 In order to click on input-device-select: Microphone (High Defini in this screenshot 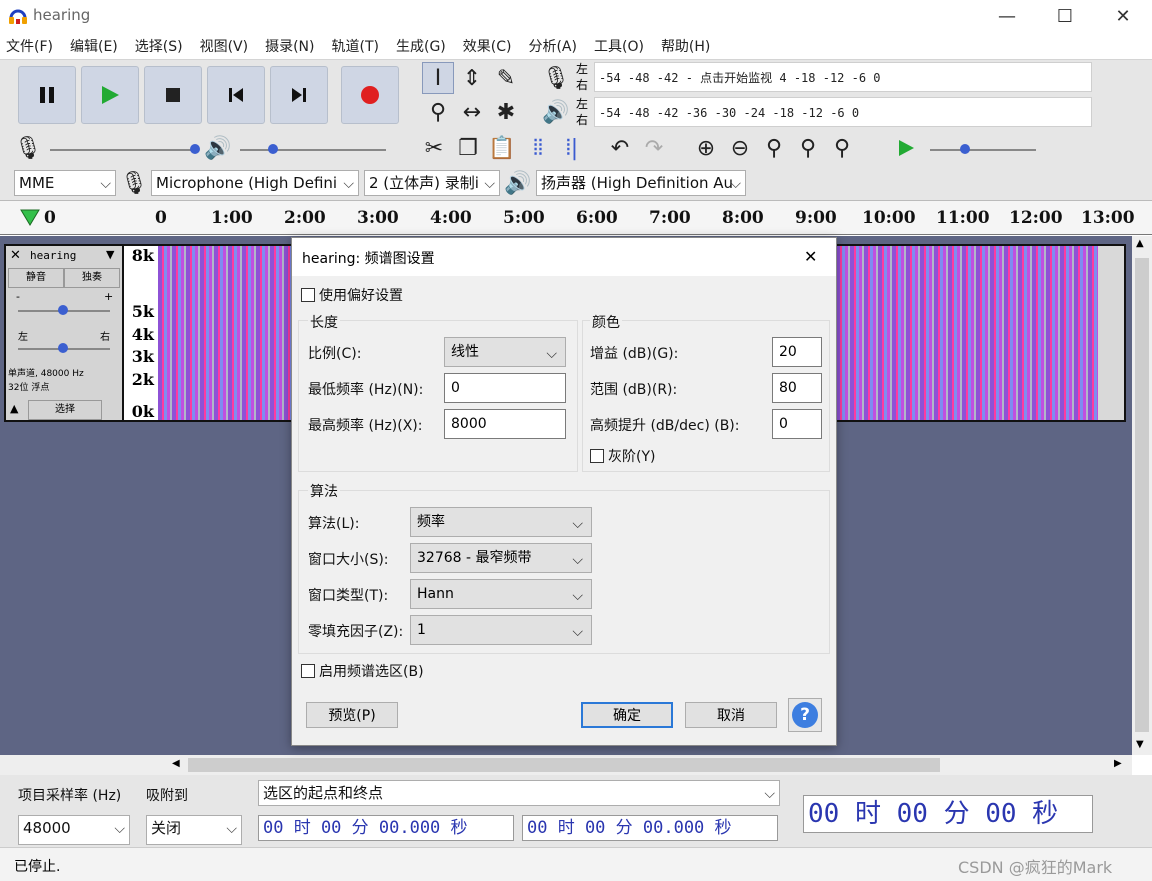, I will do `click(255, 183)`.